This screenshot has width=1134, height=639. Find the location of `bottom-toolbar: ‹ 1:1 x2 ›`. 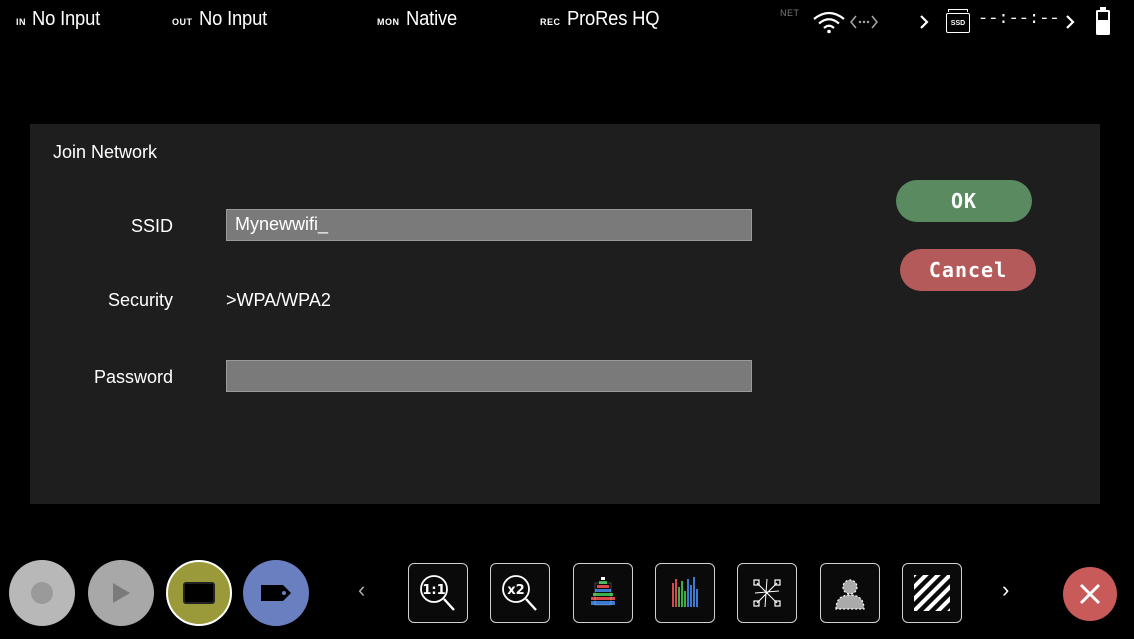

bottom-toolbar: ‹ 1:1 x2 › is located at coordinates (567, 594).